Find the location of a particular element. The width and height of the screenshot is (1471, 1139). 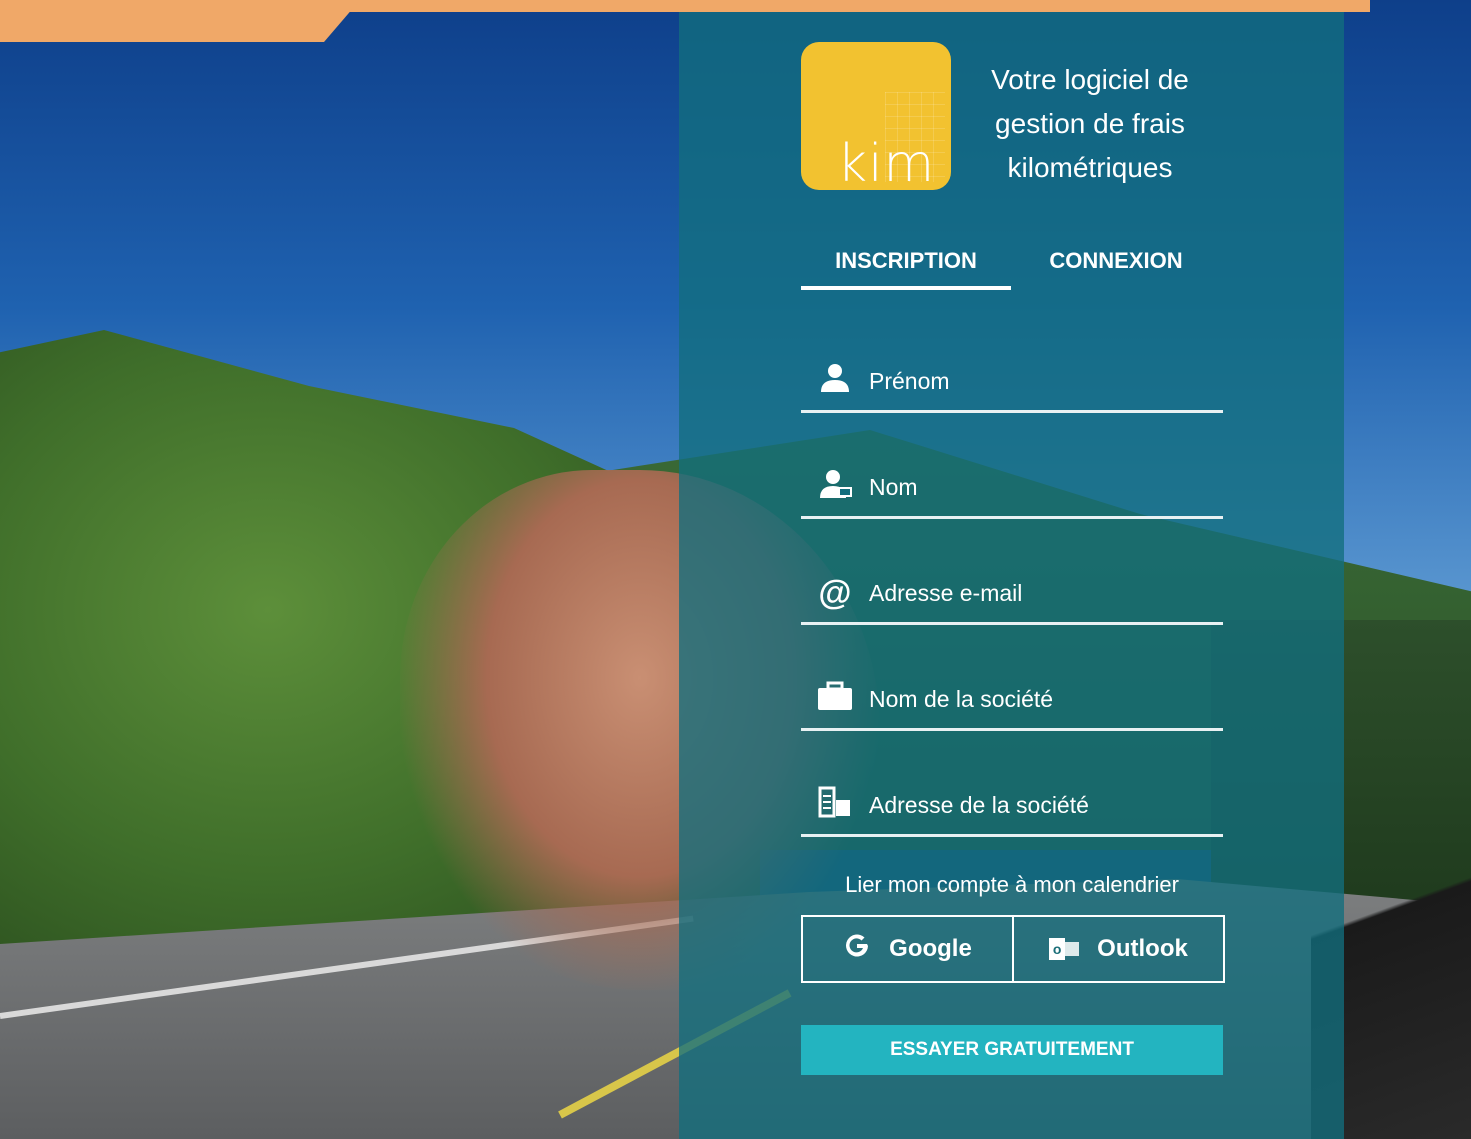

tagline-line-3: kilométriques is located at coordinates (1090, 167).